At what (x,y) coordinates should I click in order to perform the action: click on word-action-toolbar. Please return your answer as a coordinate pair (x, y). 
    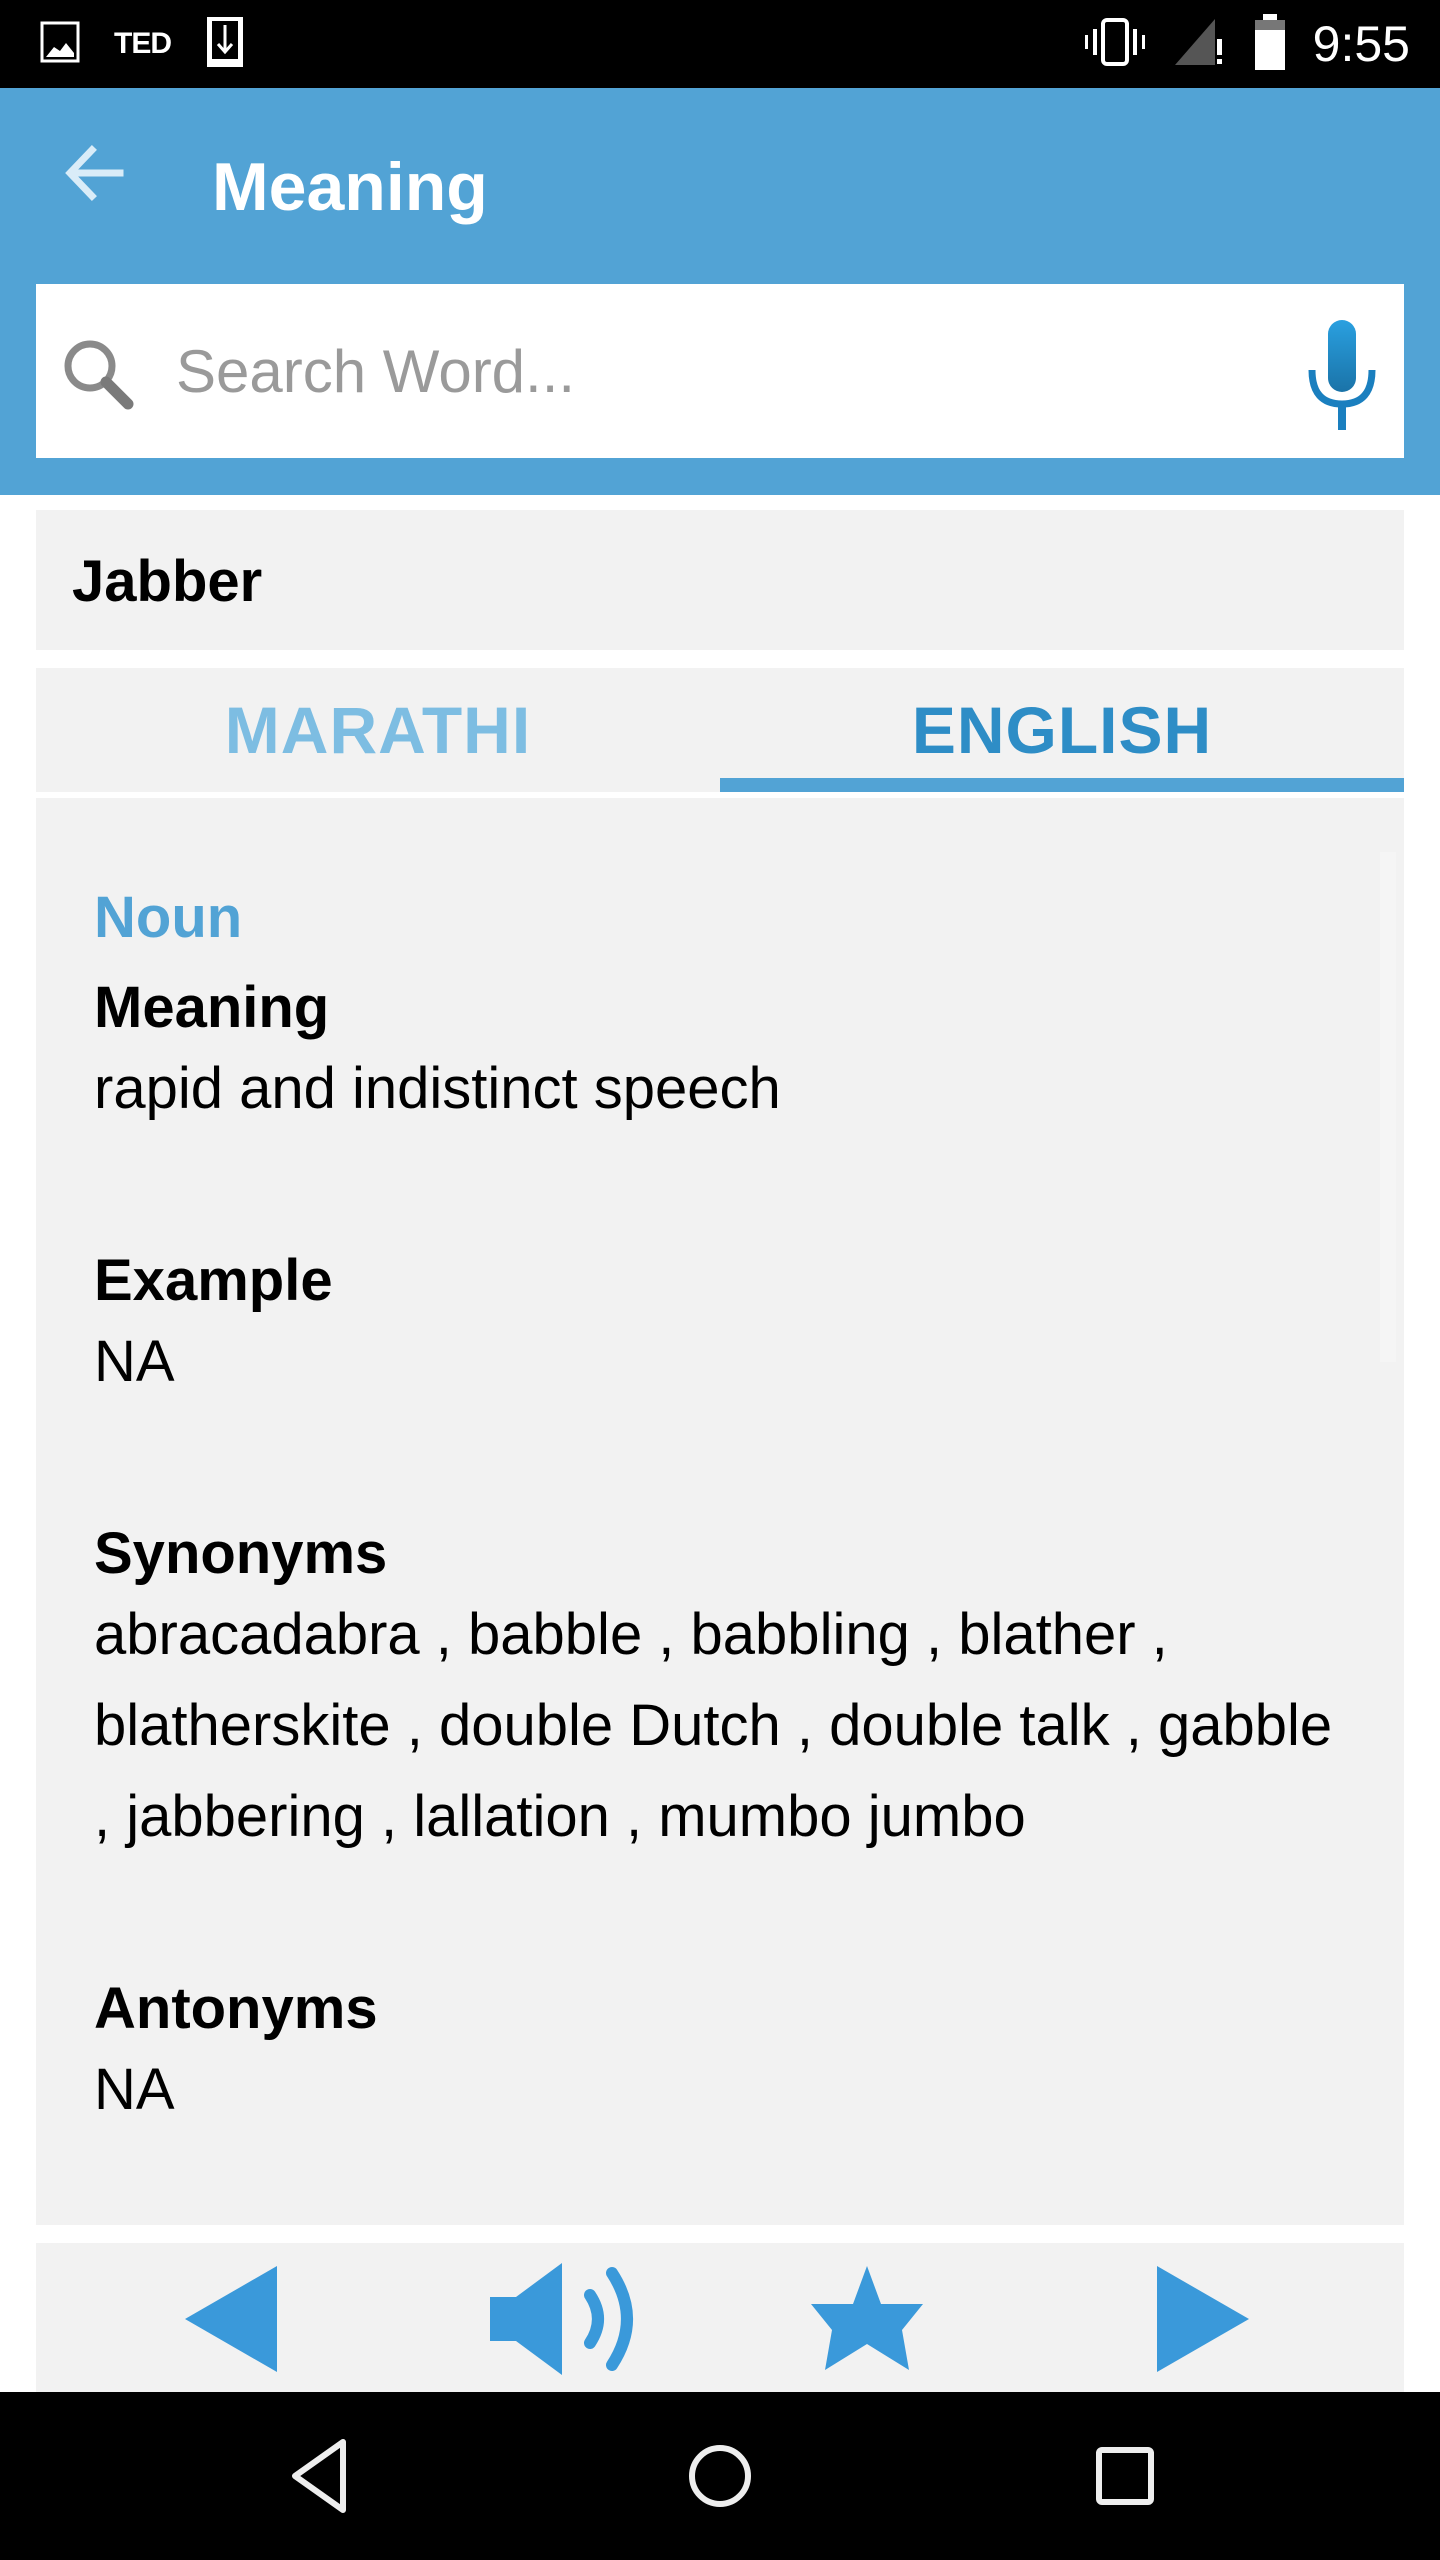
    Looking at the image, I should click on (720, 2318).